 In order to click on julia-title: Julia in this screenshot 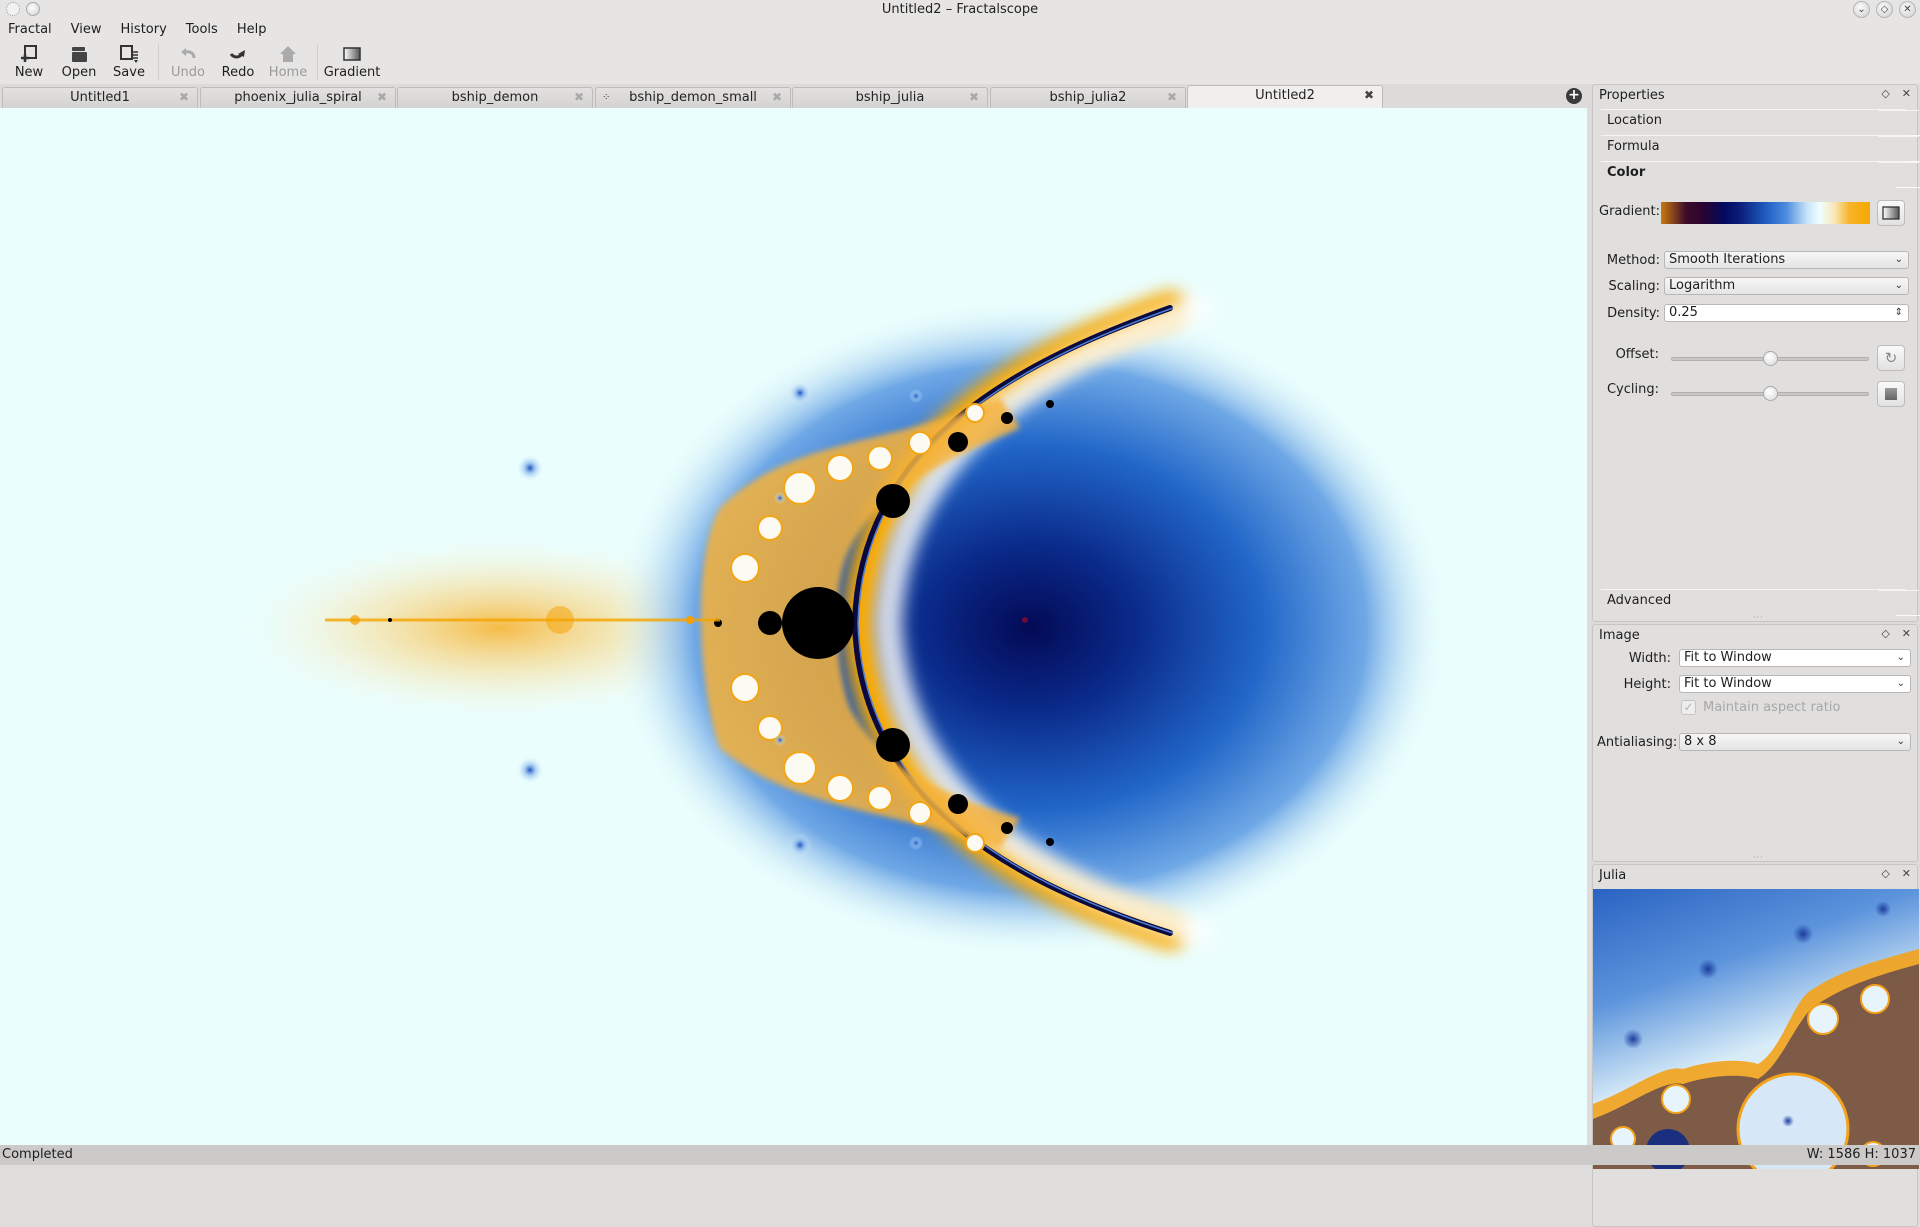, I will do `click(1613, 875)`.